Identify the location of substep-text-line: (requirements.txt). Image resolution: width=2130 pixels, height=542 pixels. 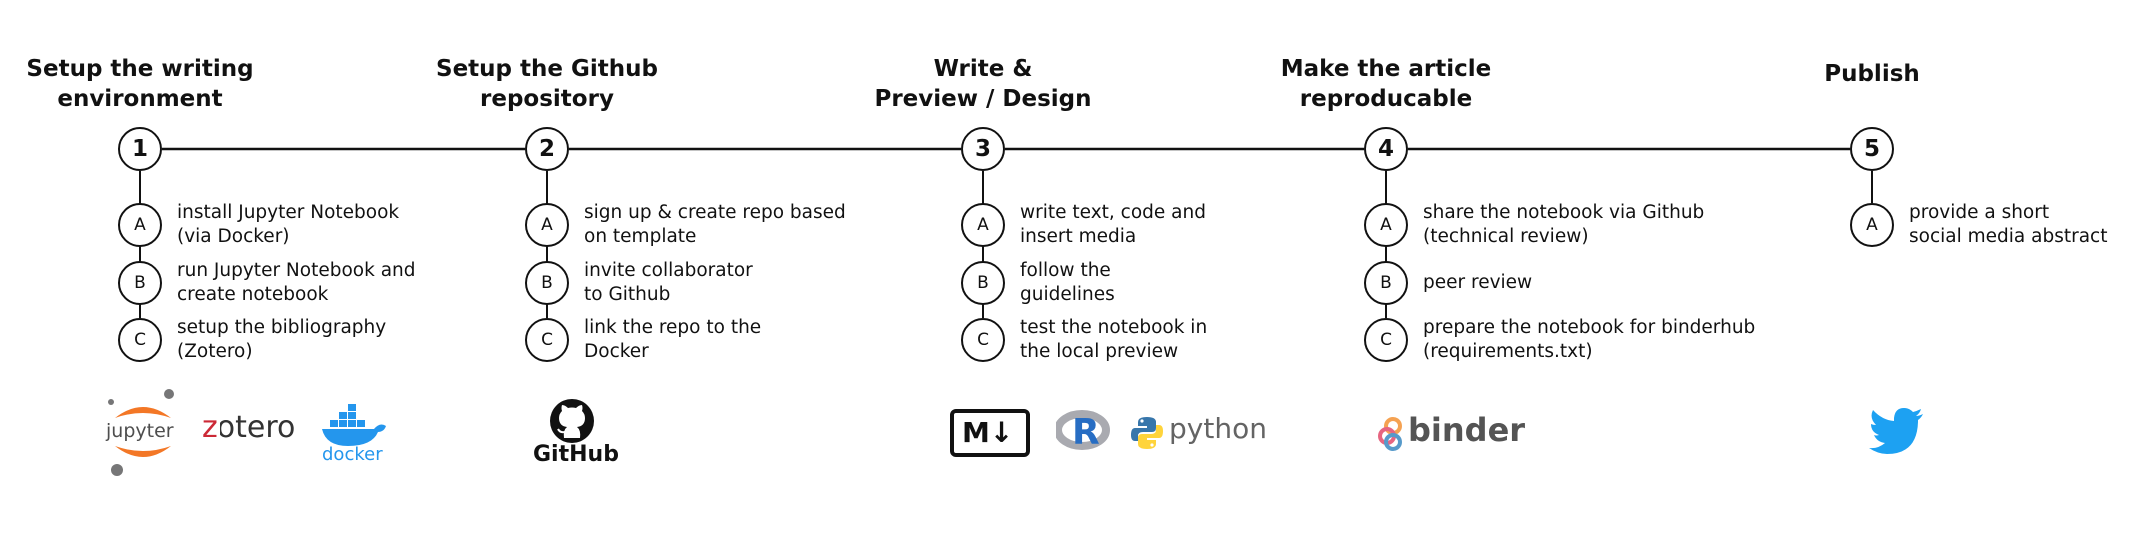
(1508, 351).